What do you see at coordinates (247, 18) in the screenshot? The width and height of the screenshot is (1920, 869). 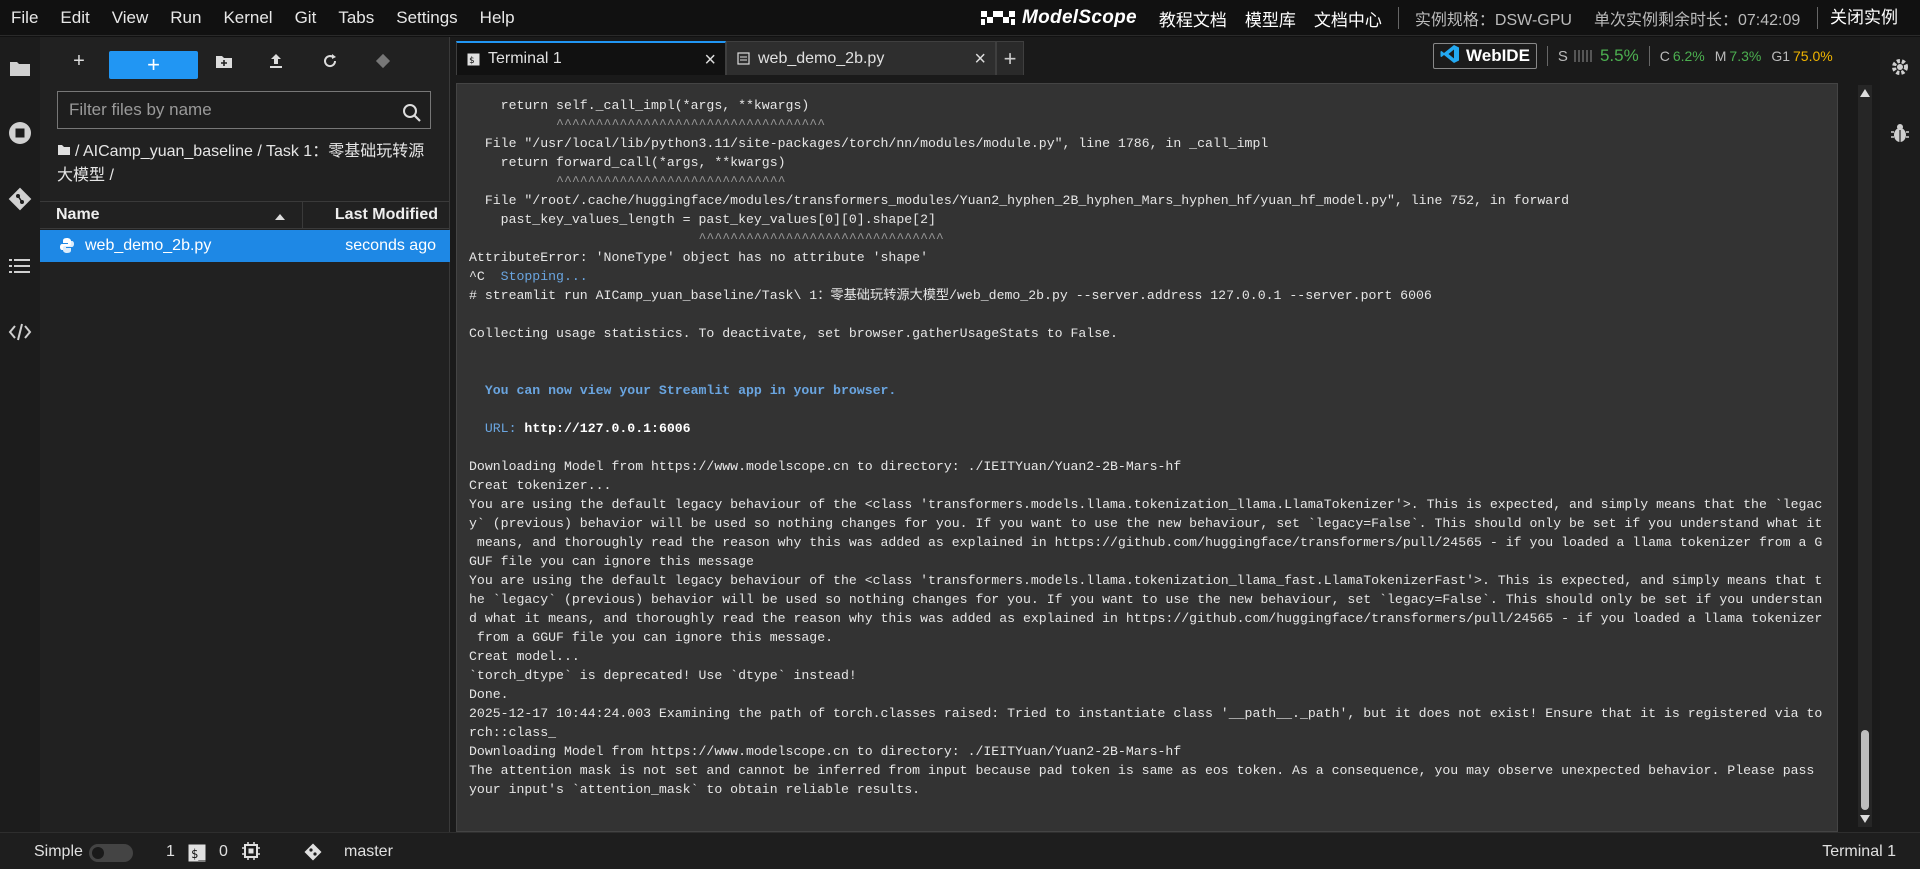 I see `menu-kernel: Kernel` at bounding box center [247, 18].